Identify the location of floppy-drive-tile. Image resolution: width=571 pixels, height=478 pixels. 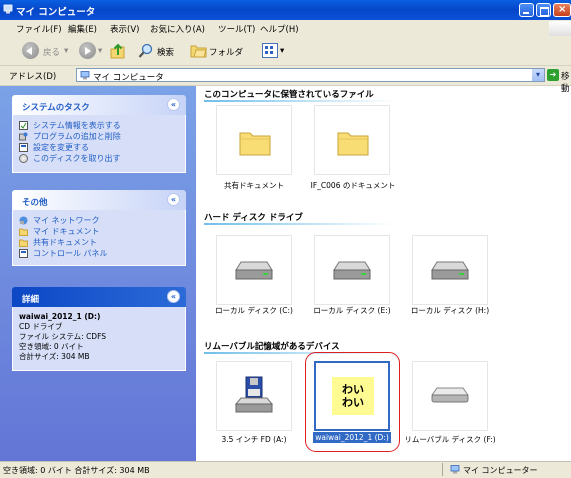
(254, 396).